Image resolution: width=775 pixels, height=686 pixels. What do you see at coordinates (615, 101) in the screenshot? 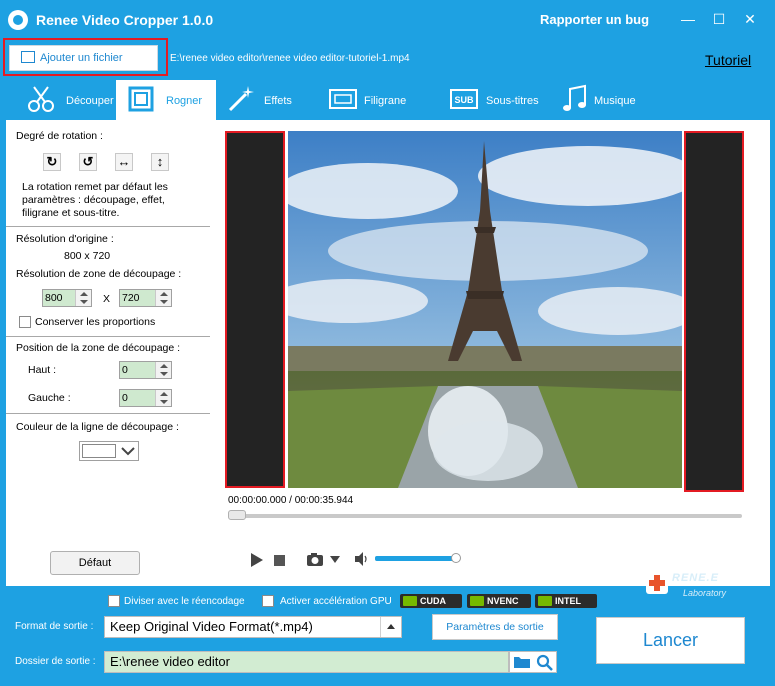
I see `tab-label: Musique` at bounding box center [615, 101].